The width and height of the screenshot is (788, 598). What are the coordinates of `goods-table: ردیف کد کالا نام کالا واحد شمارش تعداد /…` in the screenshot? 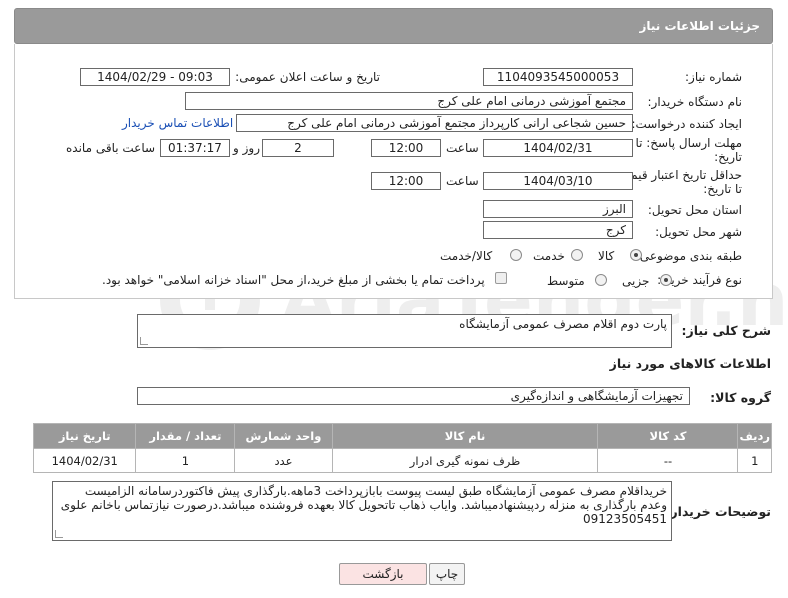 It's located at (402, 448).